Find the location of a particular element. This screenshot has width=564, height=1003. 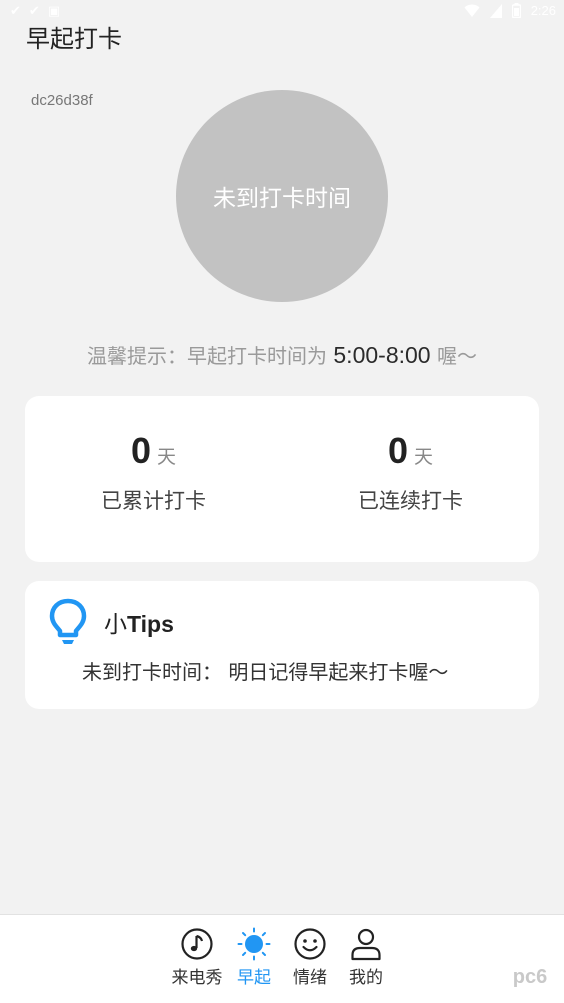

nav-item-early-rise: 早起 is located at coordinates (254, 957).